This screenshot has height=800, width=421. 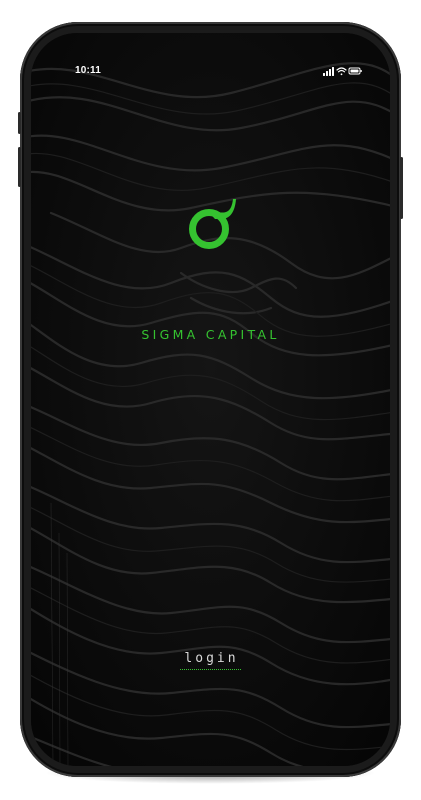 I want to click on volume-up-button, so click(x=19, y=123).